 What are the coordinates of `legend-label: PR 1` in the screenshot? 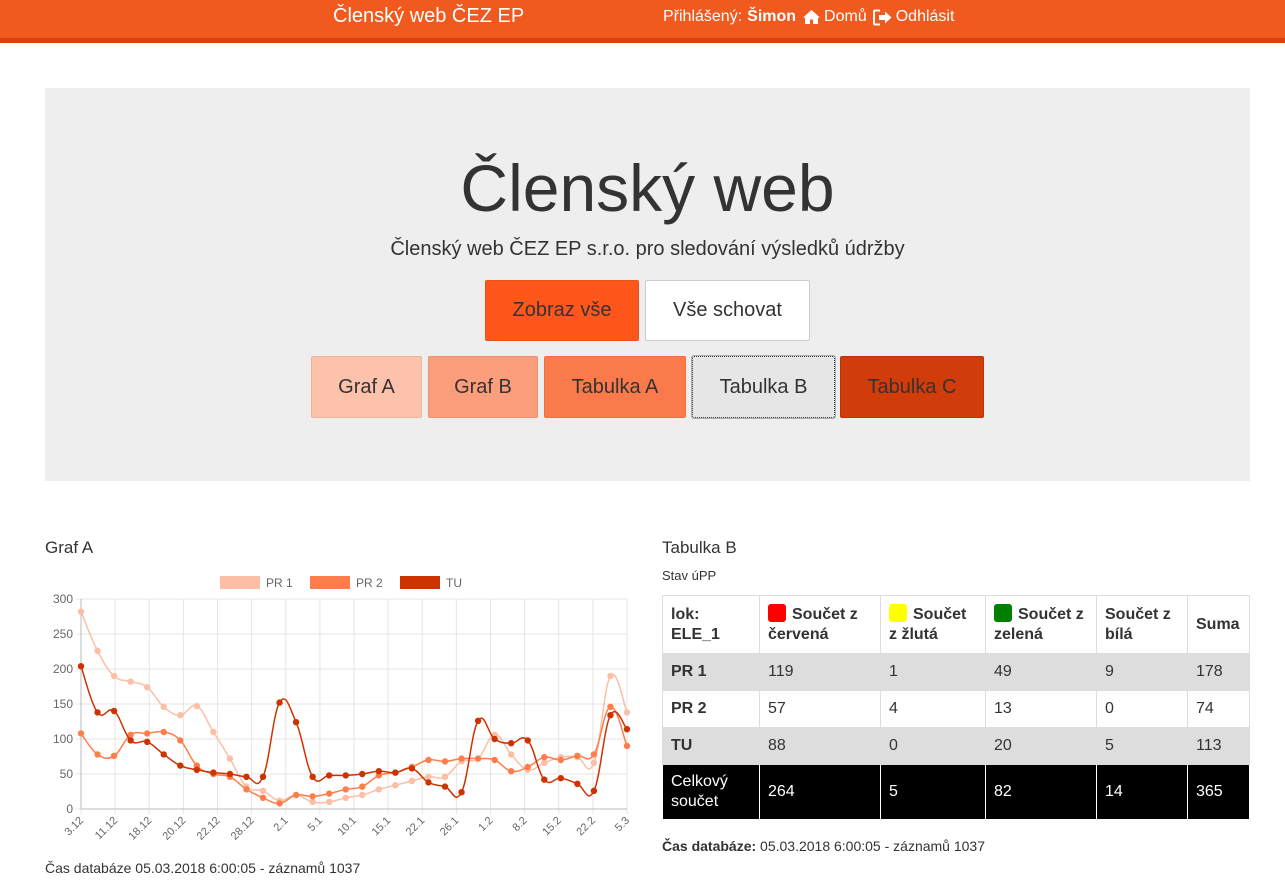 It's located at (279, 583).